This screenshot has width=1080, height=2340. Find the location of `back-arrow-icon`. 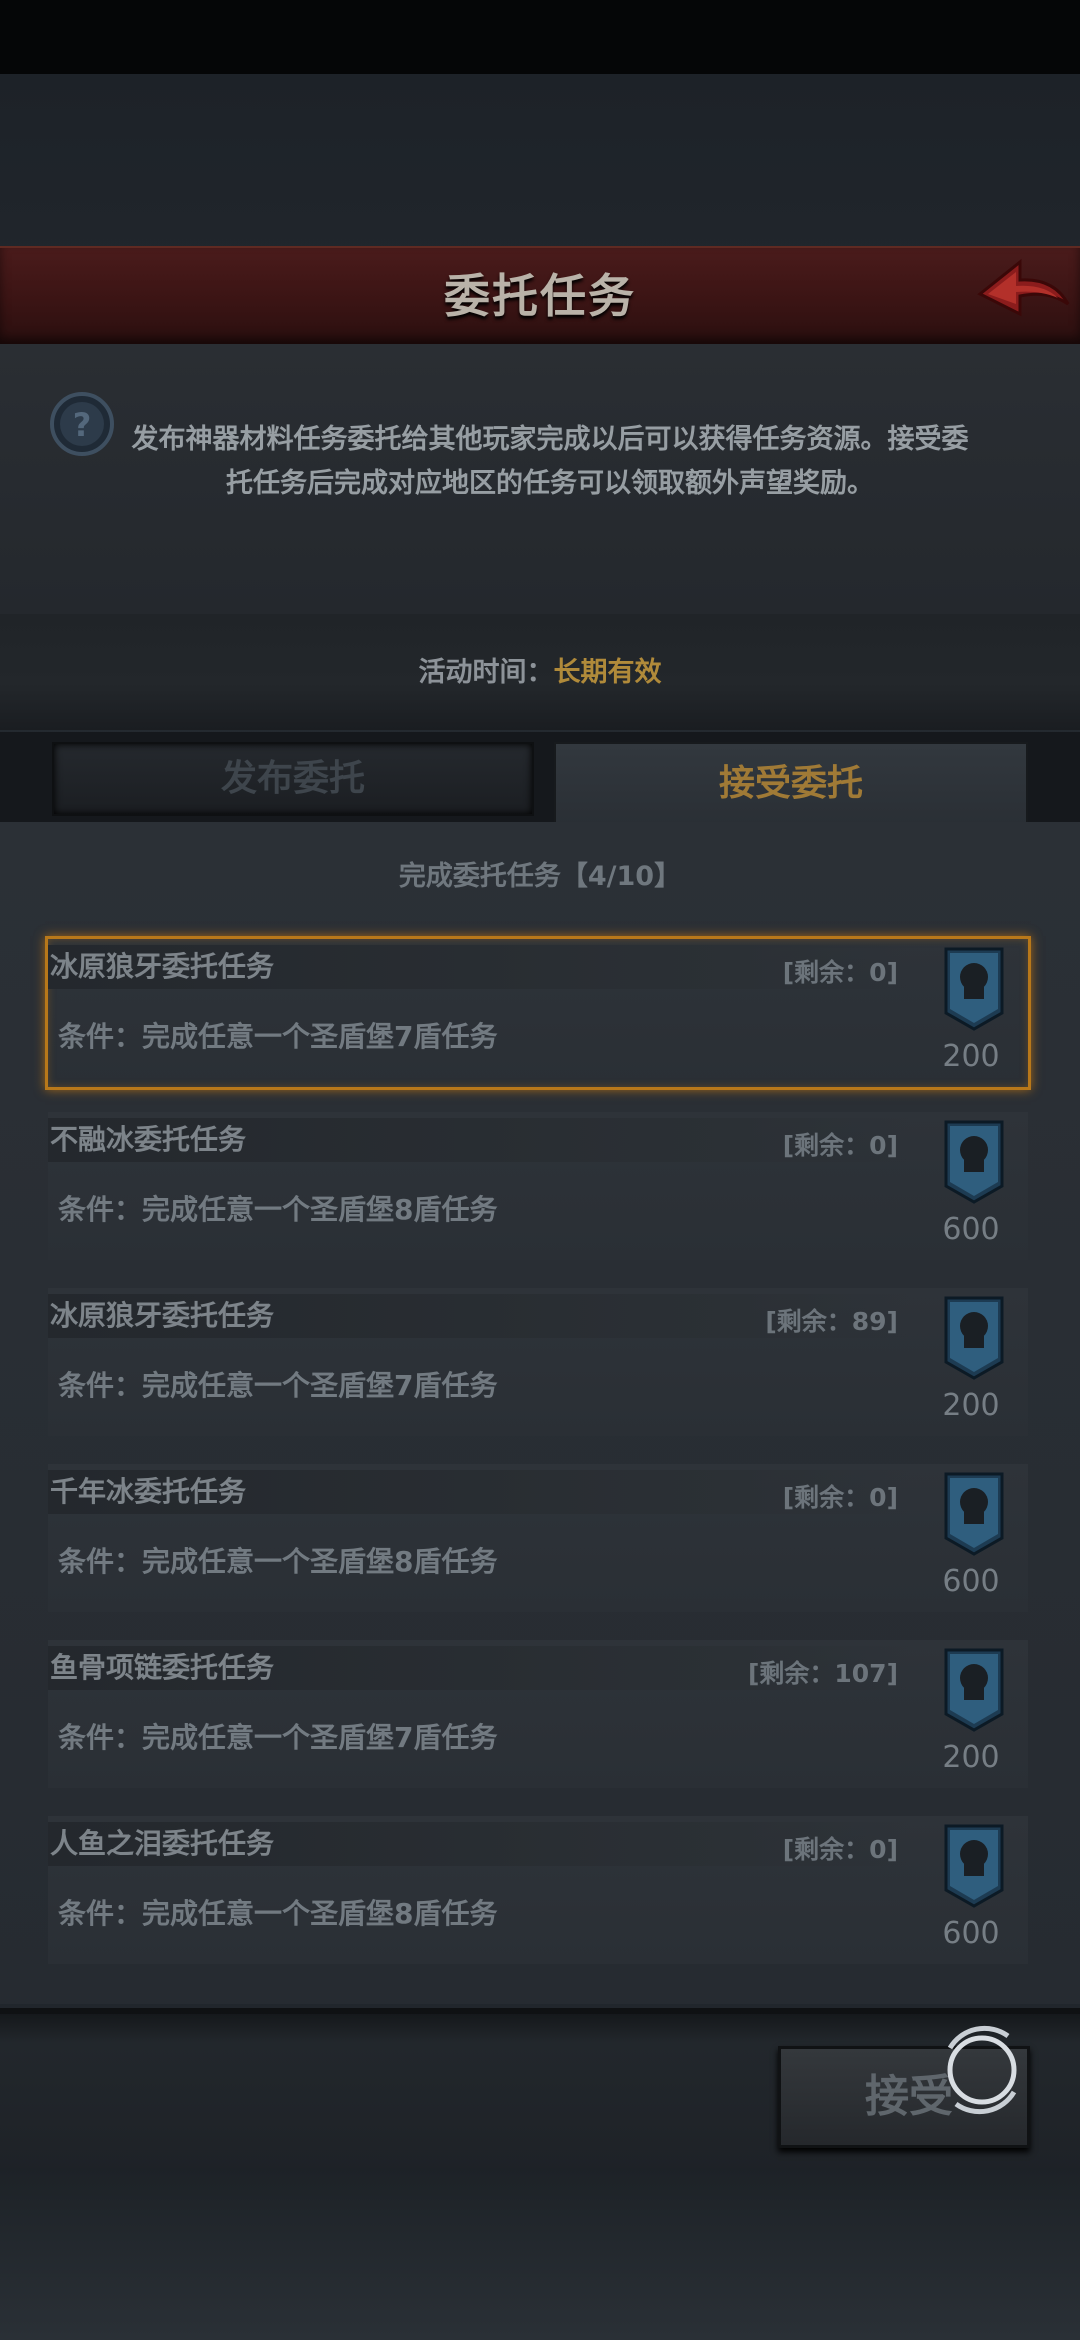

back-arrow-icon is located at coordinates (1024, 294).